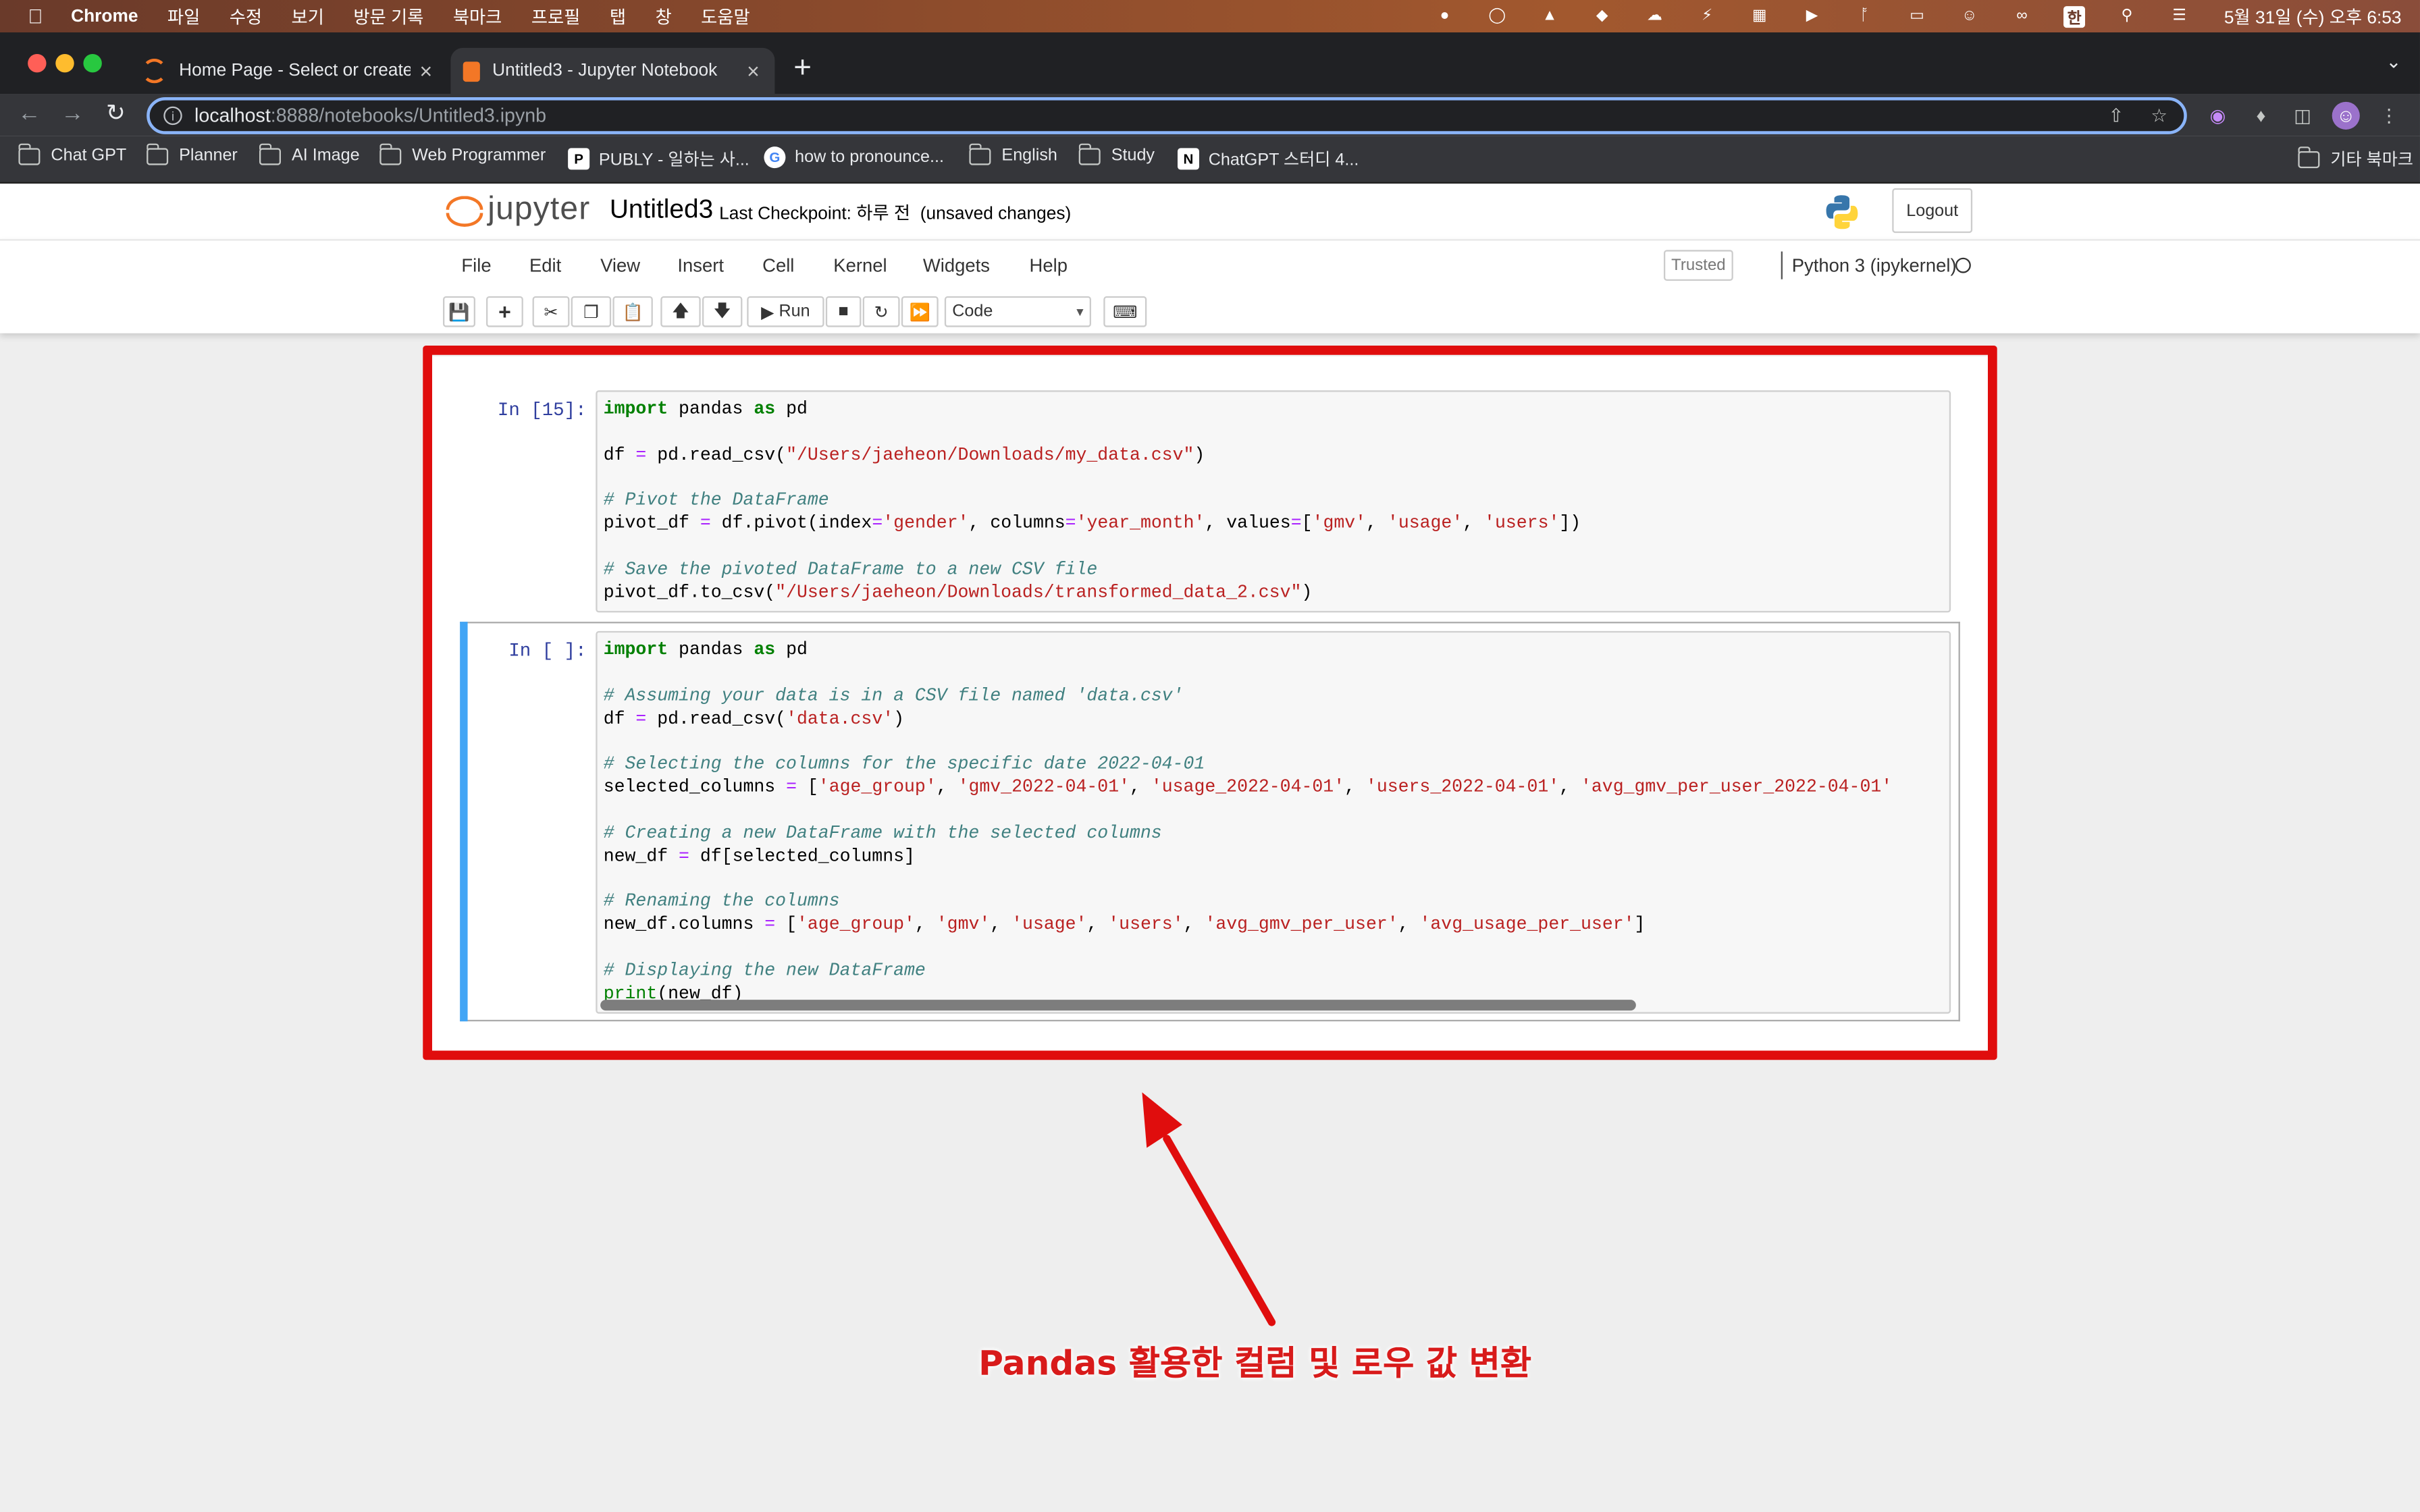 This screenshot has height=1512, width=2420. Describe the element at coordinates (579, 159) in the screenshot. I see `publy-icon: P` at that location.